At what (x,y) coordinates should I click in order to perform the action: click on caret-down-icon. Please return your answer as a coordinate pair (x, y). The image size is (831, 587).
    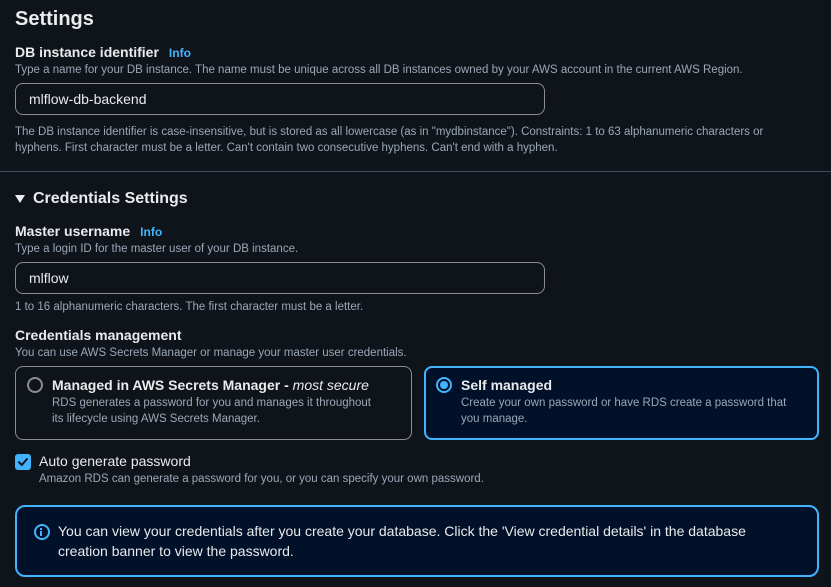
    Looking at the image, I should click on (20, 199).